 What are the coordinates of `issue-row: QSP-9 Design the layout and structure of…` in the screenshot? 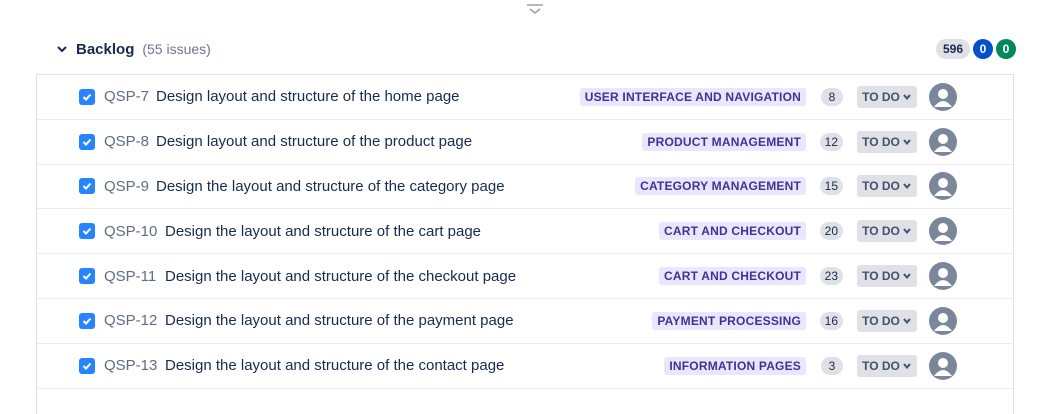 It's located at (525, 187).